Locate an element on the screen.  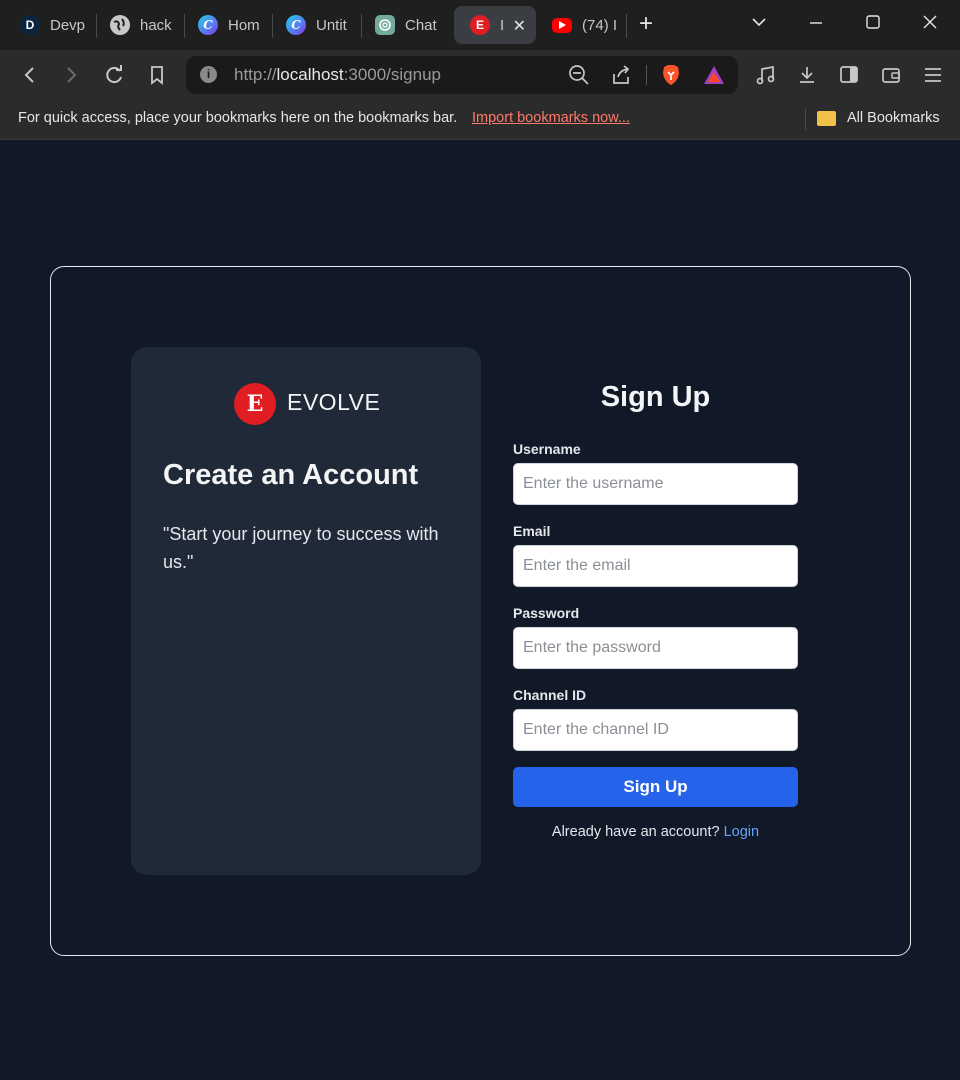
password-label: Password is located at coordinates (546, 613).